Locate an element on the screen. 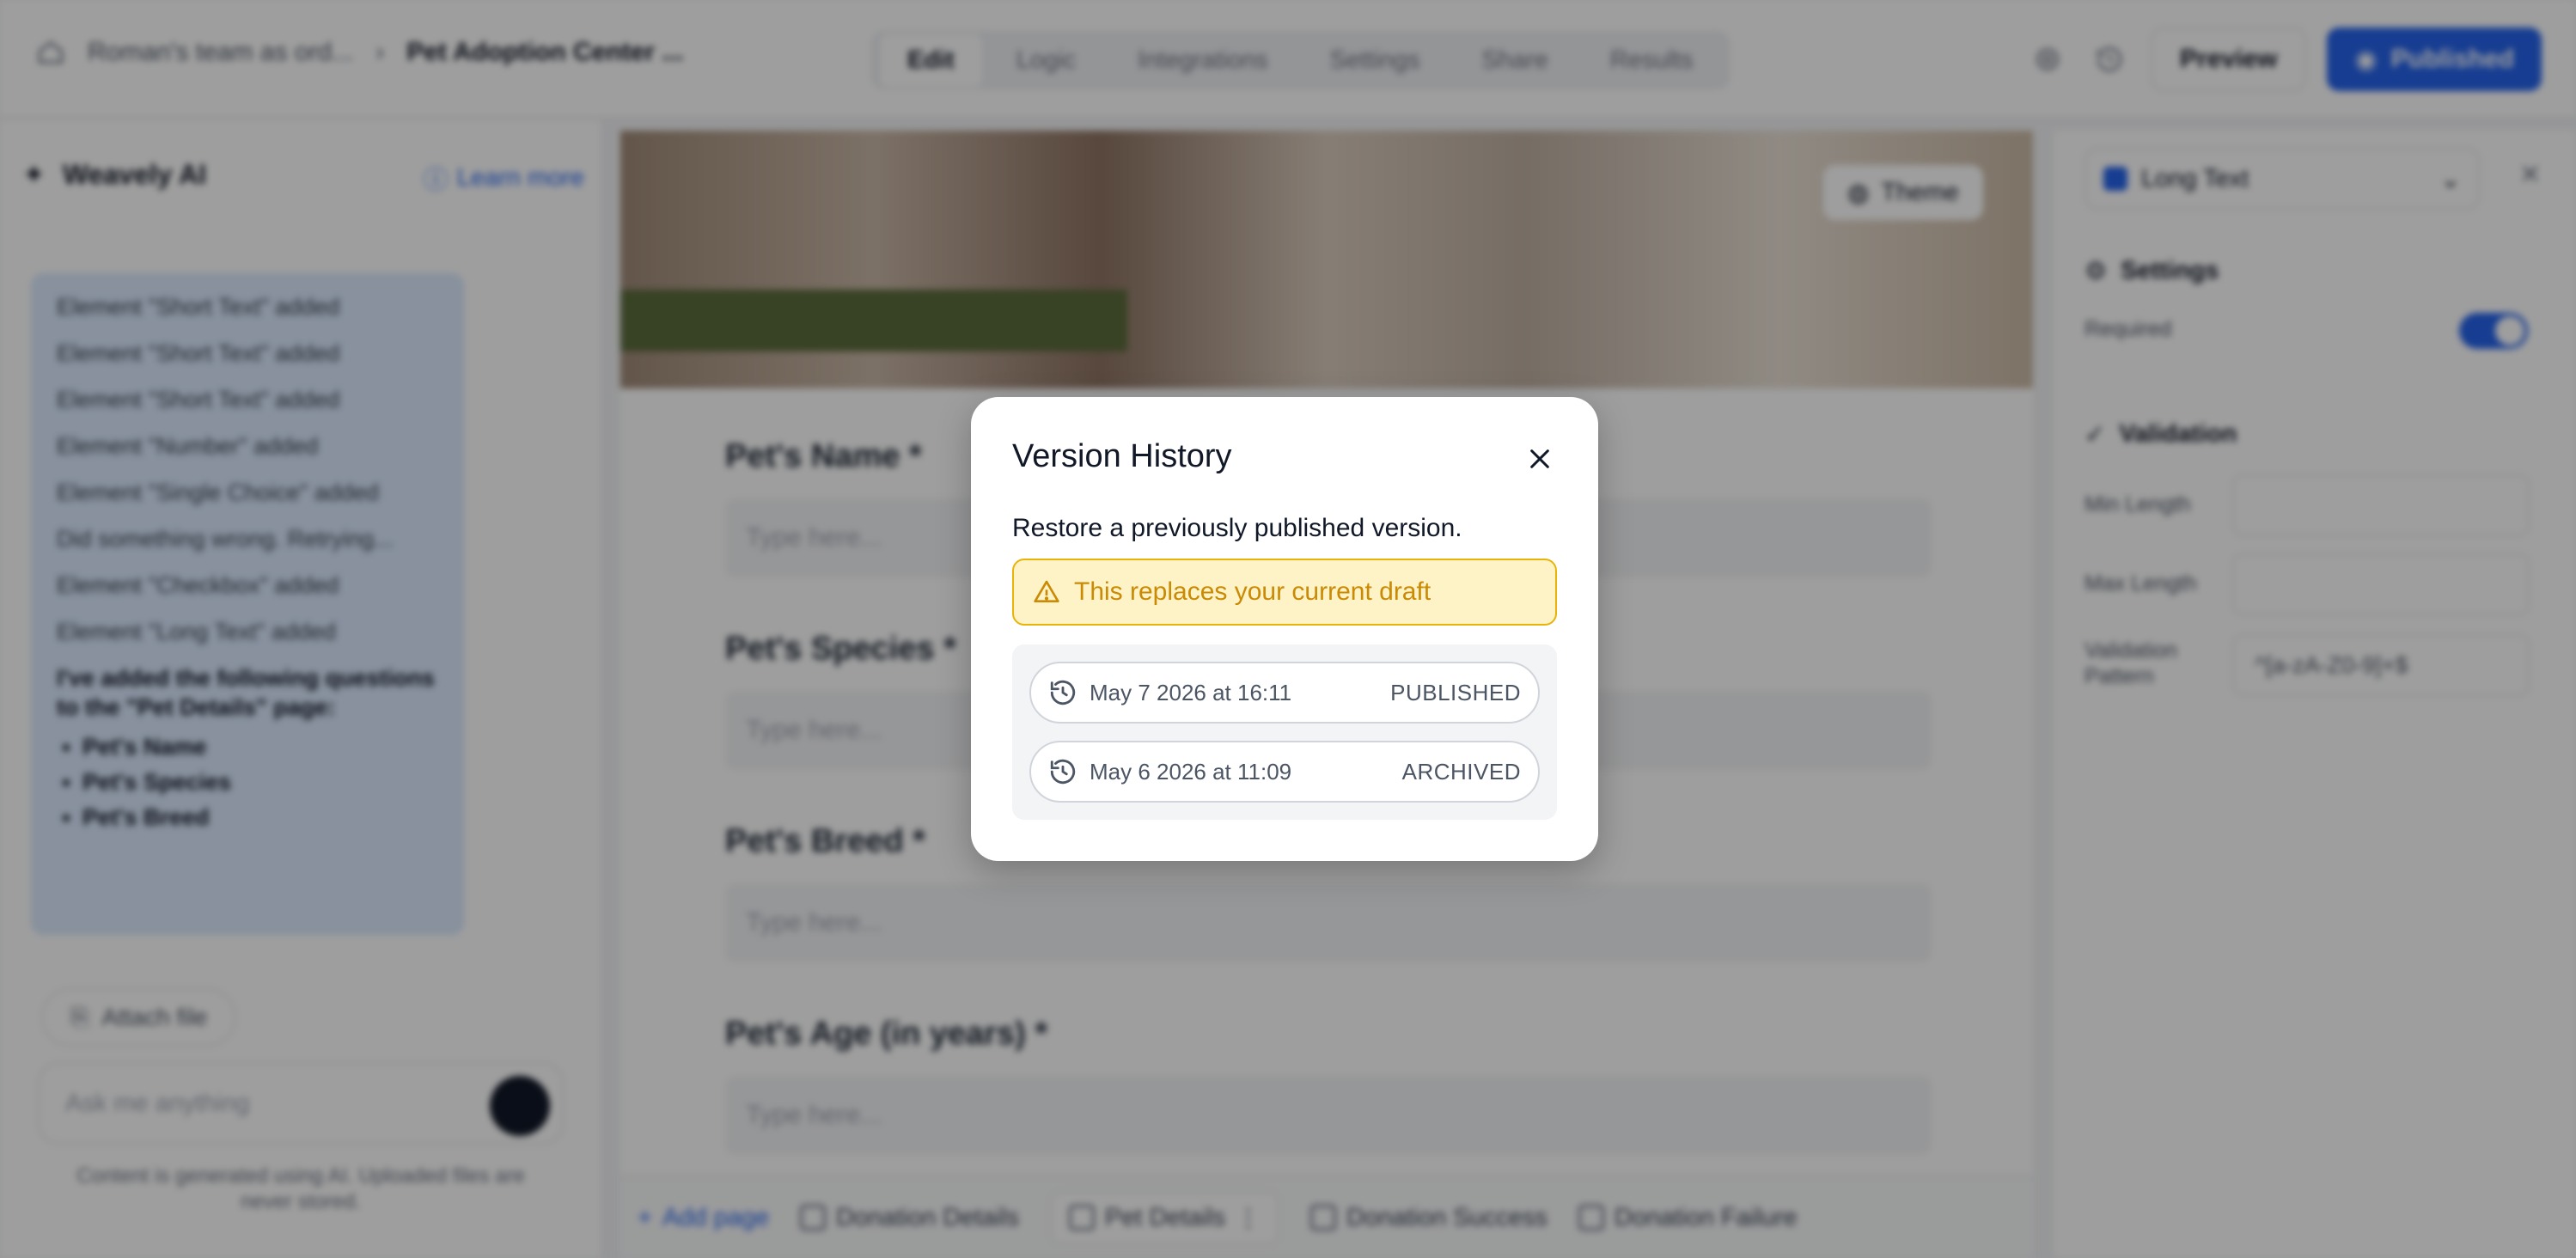  version-item-archived: May 6 2026 at 11:09 ARCHIVED is located at coordinates (1284, 772).